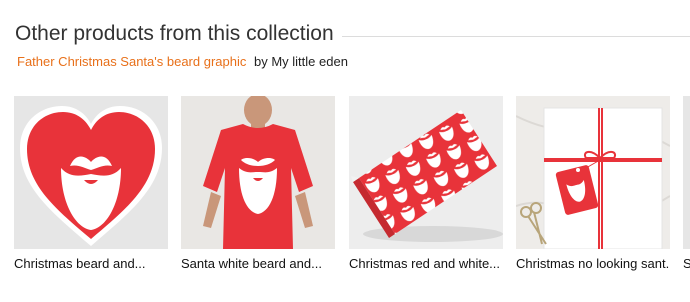 The image size is (690, 302). I want to click on product-card: S, so click(686, 183).